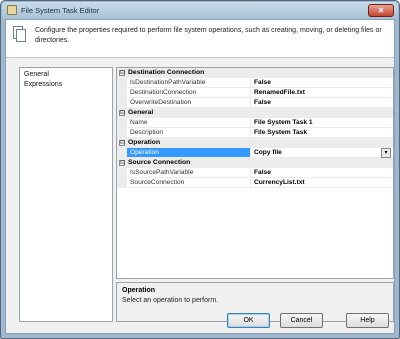  What do you see at coordinates (159, 162) in the screenshot?
I see `category-label: Source Connection` at bounding box center [159, 162].